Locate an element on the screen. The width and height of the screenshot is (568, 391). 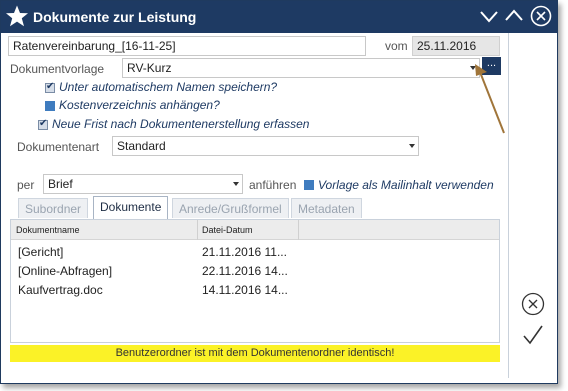
template-label: Dokumentvorlage is located at coordinates (57, 69).